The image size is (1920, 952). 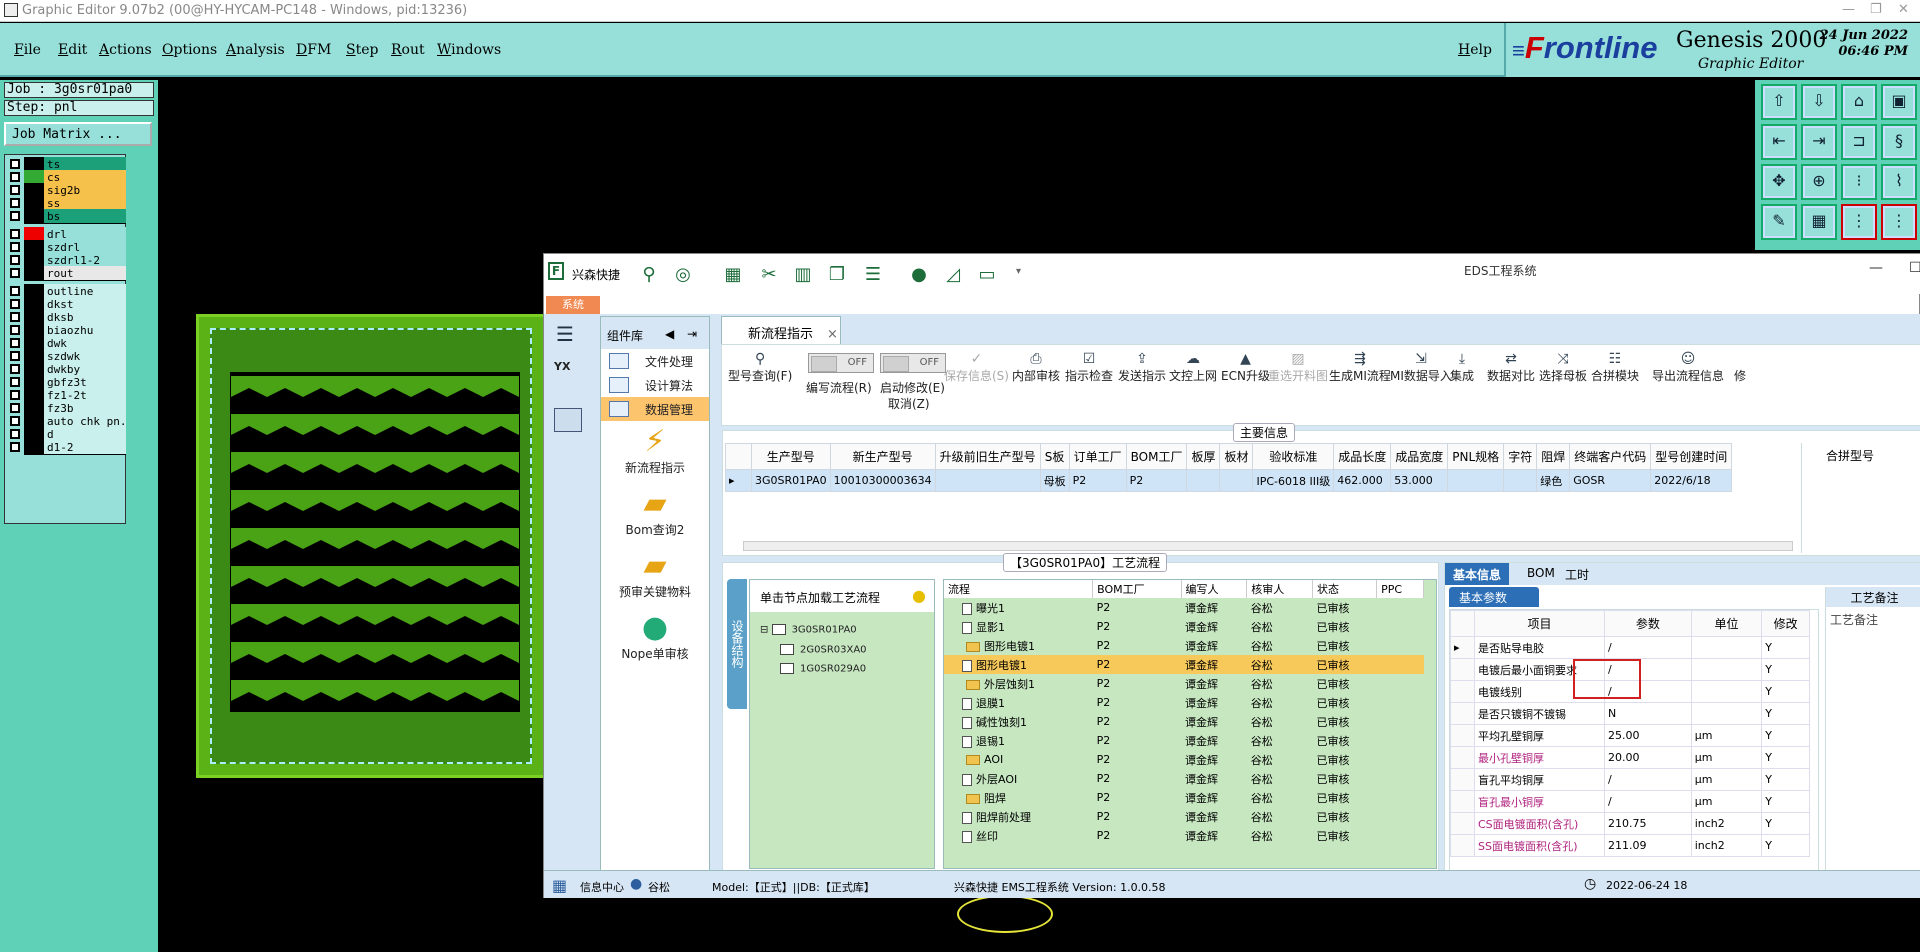 I want to click on column-header: 状态, so click(x=1345, y=589).